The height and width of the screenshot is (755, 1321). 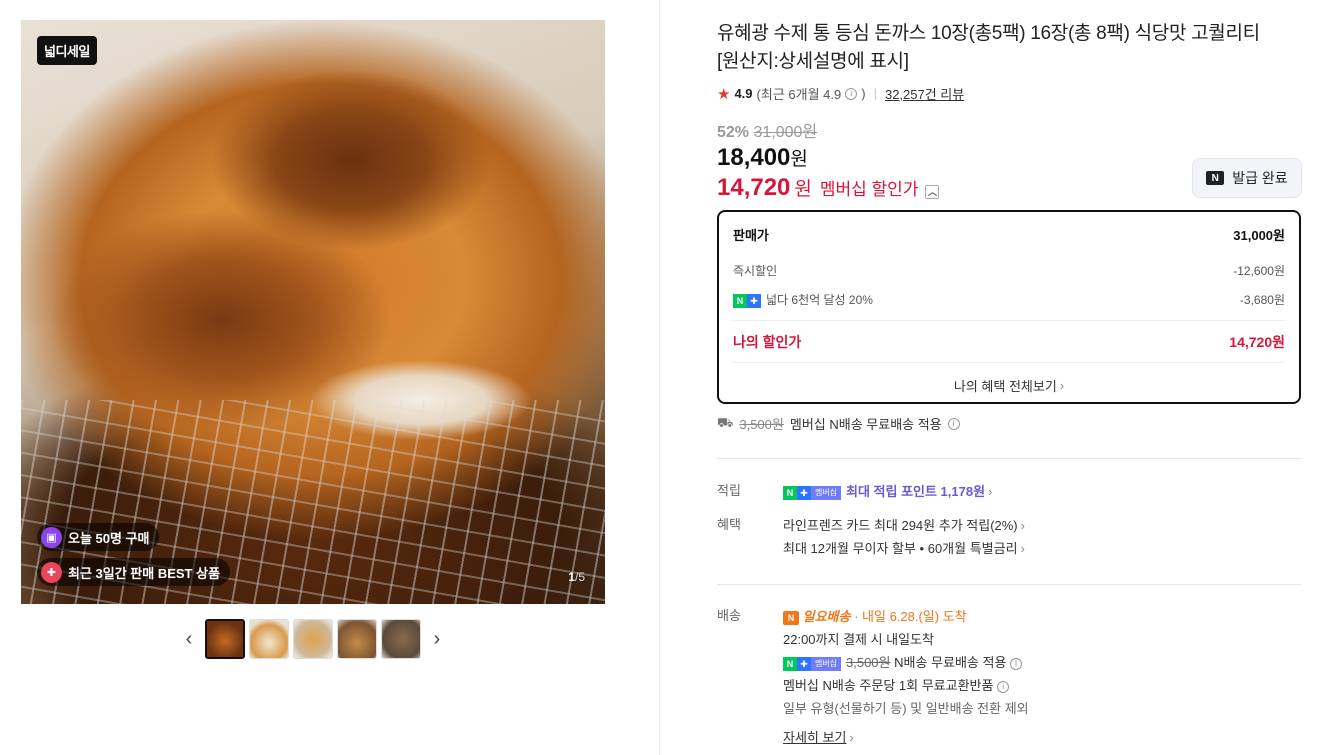 What do you see at coordinates (1262, 300) in the screenshot?
I see `npay-value: -3,680원` at bounding box center [1262, 300].